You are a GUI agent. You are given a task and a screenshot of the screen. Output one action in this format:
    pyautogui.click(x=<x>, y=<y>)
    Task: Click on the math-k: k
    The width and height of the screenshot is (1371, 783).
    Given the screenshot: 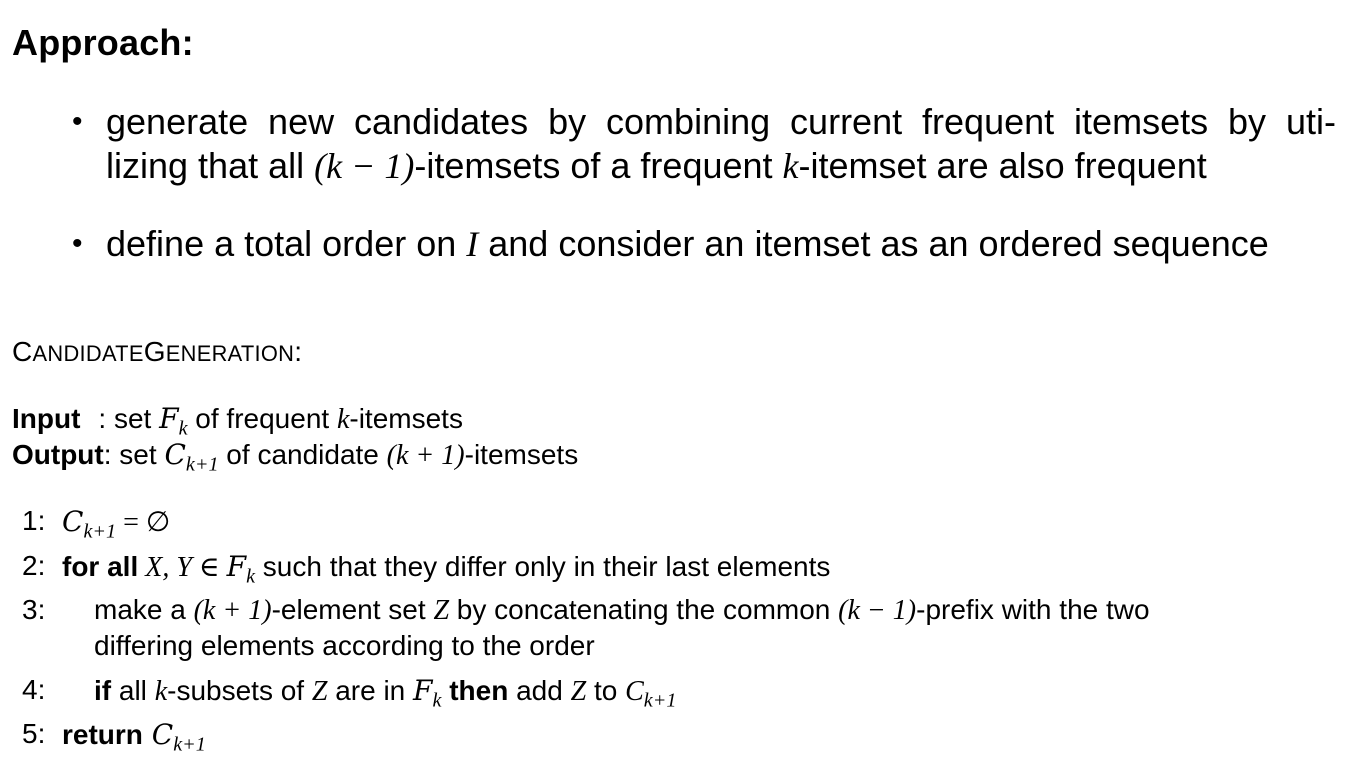 What is the action you would take?
    pyautogui.click(x=790, y=166)
    